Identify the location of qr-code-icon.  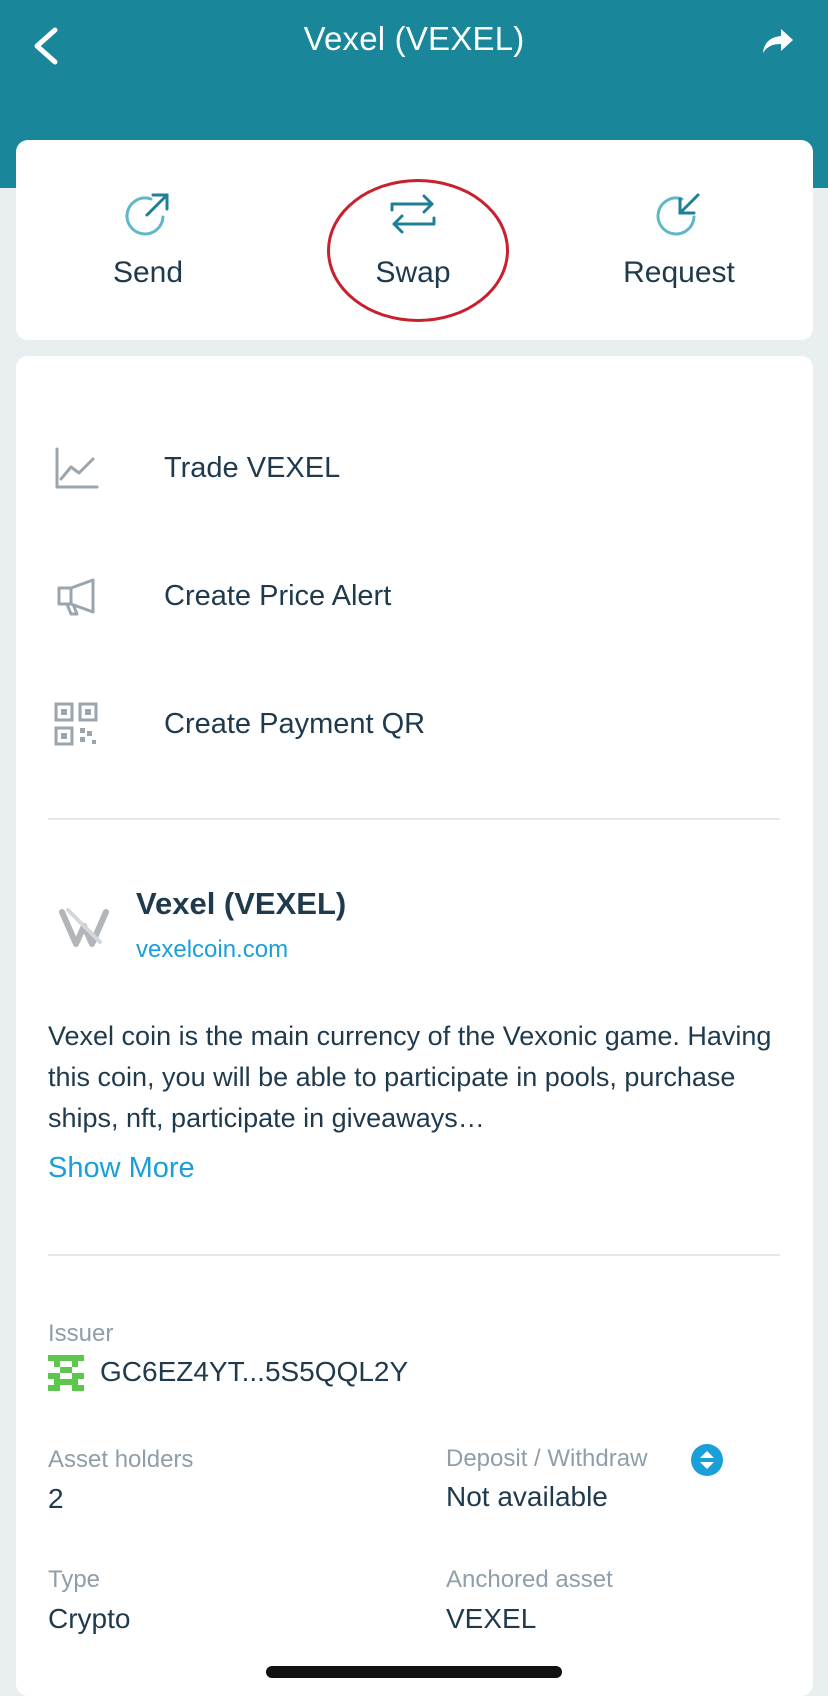
(76, 724).